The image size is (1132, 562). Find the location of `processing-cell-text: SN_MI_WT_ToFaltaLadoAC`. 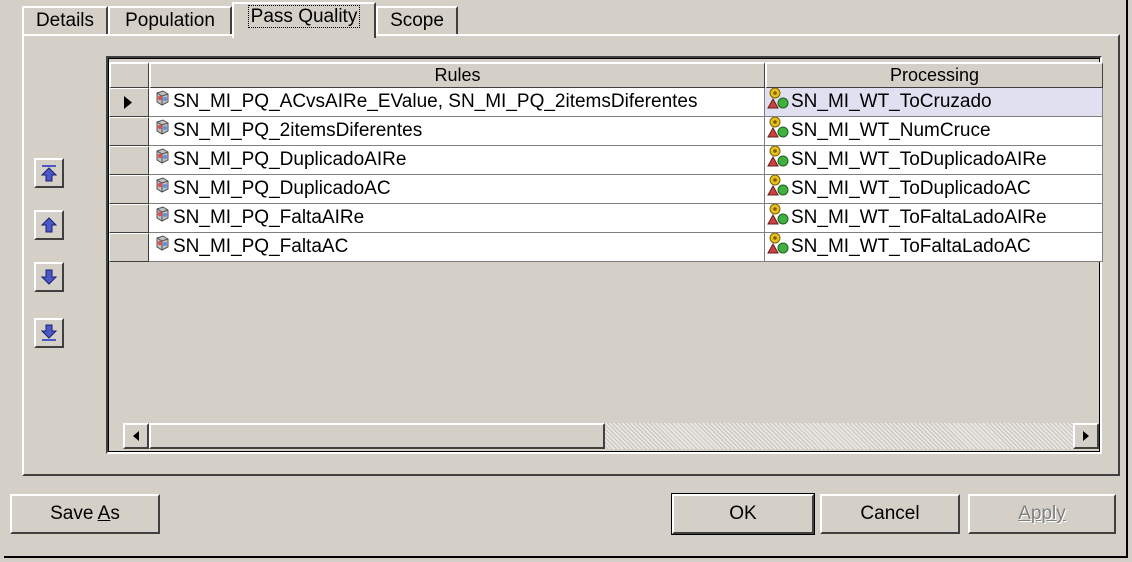

processing-cell-text: SN_MI_WT_ToFaltaLadoAC is located at coordinates (911, 246).